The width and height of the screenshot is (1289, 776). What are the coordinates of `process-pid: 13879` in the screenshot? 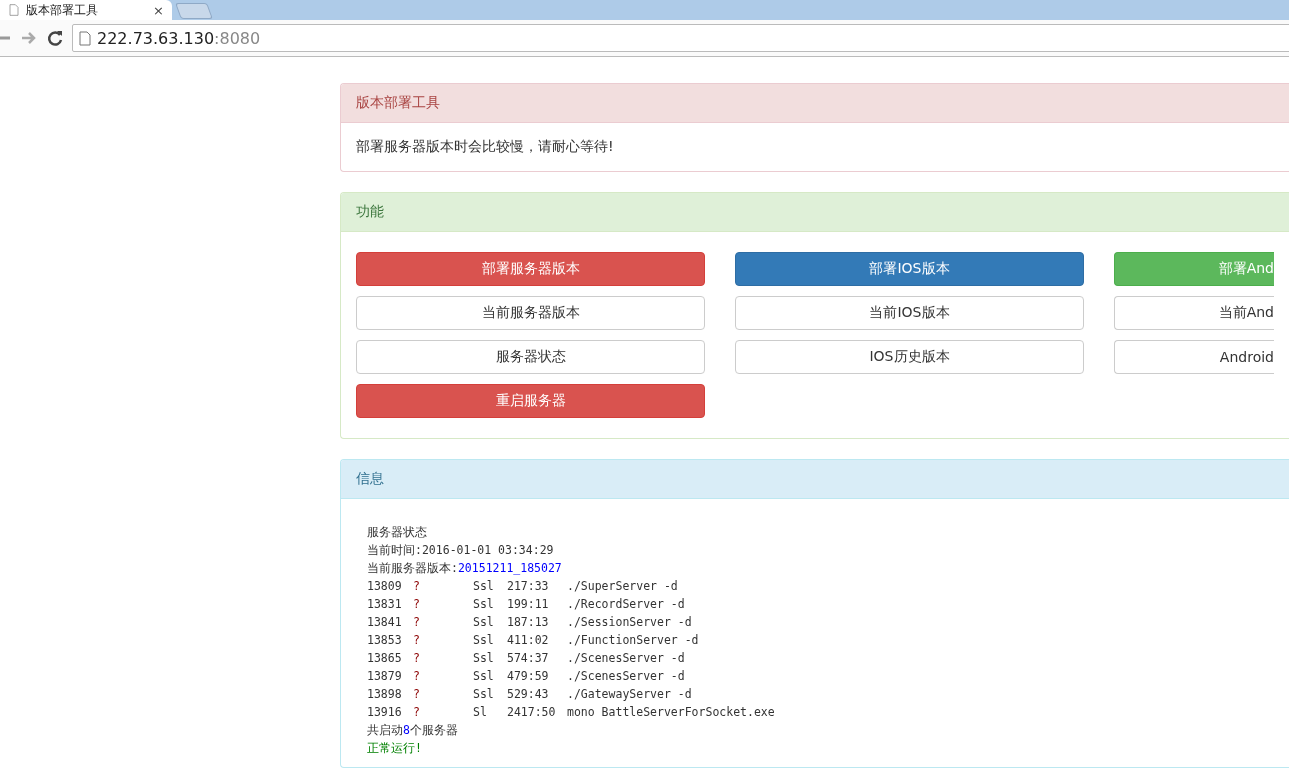 It's located at (385, 676).